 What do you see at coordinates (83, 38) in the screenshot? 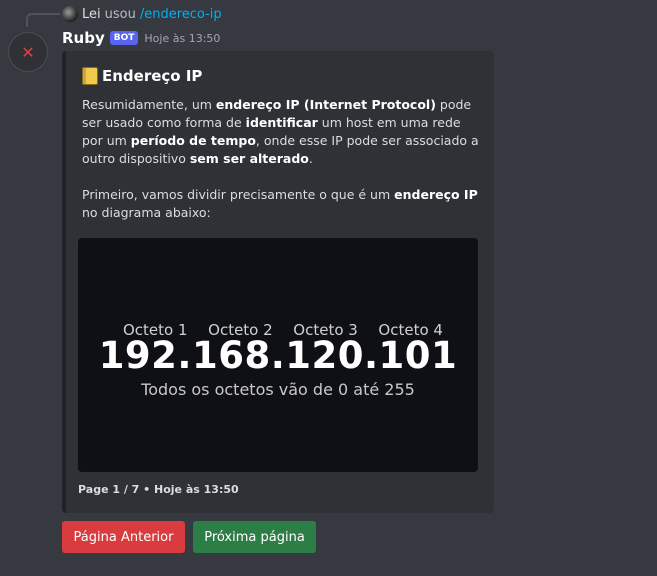
I see `author-name: Ruby` at bounding box center [83, 38].